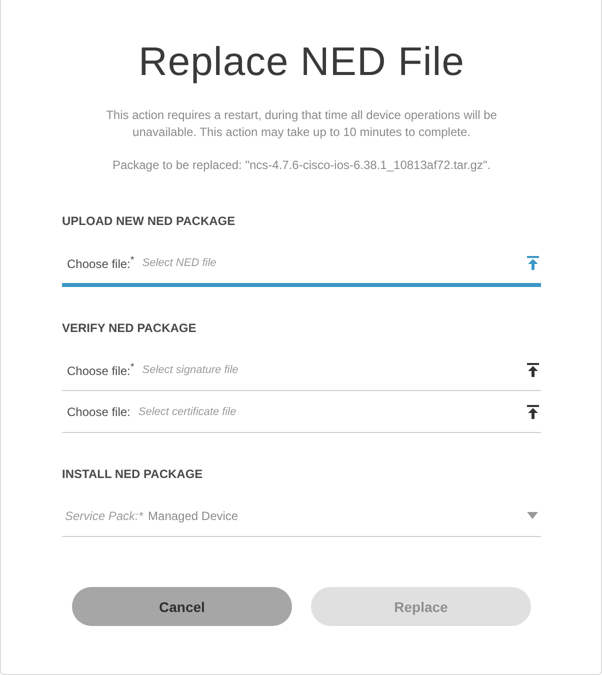 The width and height of the screenshot is (602, 675). What do you see at coordinates (149, 221) in the screenshot?
I see `section-heading: UPLOAD NEW NED PACKAGE` at bounding box center [149, 221].